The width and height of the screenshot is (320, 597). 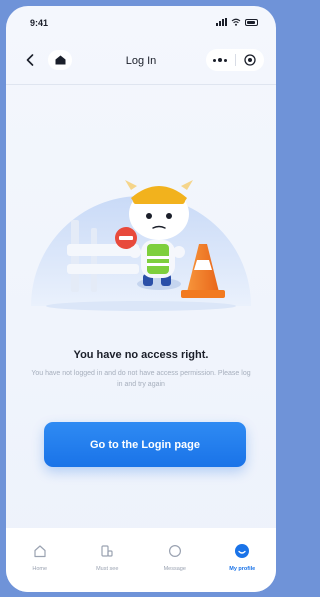 What do you see at coordinates (141, 84) in the screenshot?
I see `nav-divider` at bounding box center [141, 84].